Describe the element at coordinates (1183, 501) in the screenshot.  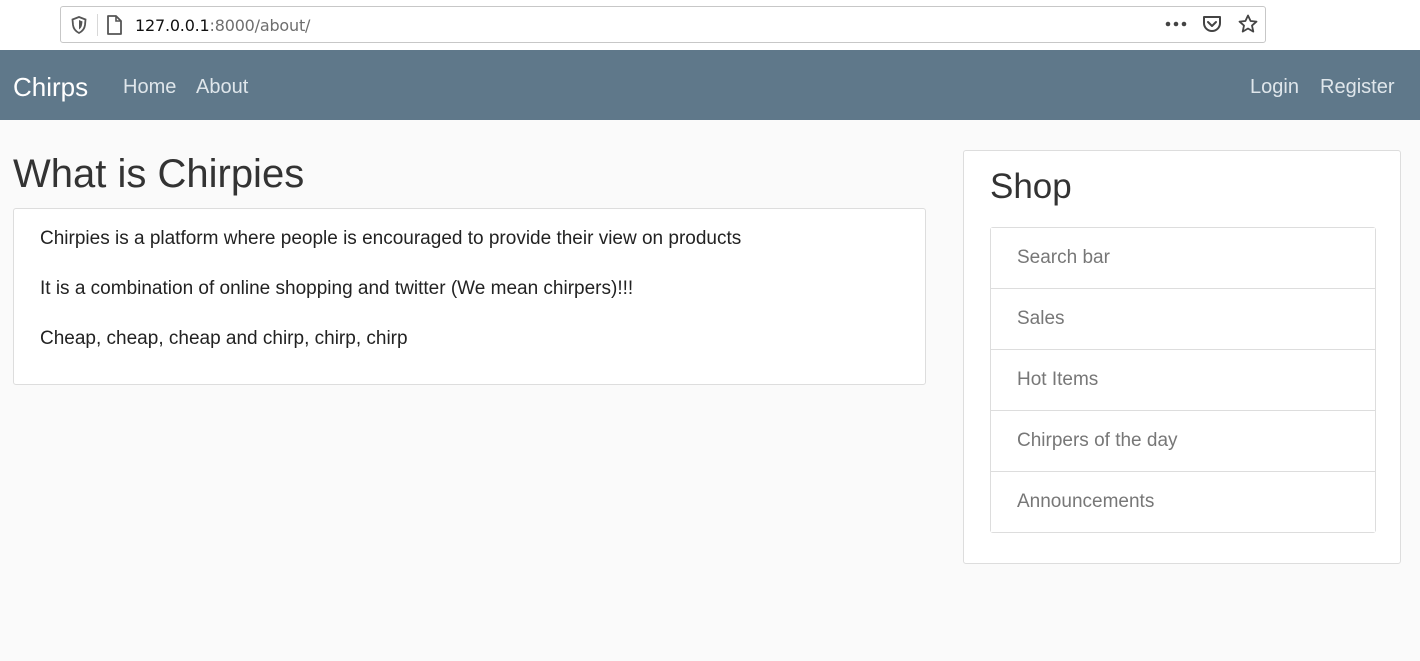
I see `shop-item-announcements: Announcements` at that location.